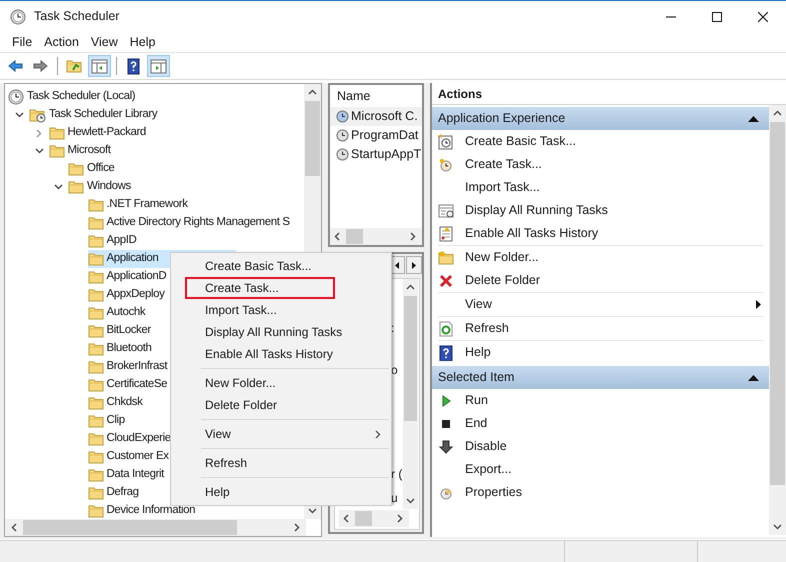 The image size is (786, 562). Describe the element at coordinates (133, 66) in the screenshot. I see `help-icon` at that location.